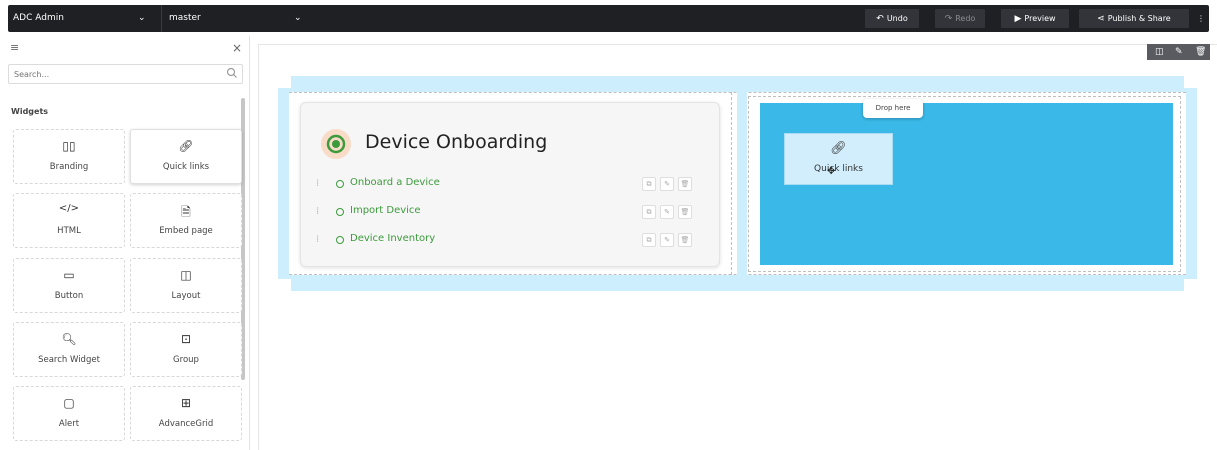  What do you see at coordinates (69, 339) in the screenshot?
I see `search-icon: 🔍︎` at bounding box center [69, 339].